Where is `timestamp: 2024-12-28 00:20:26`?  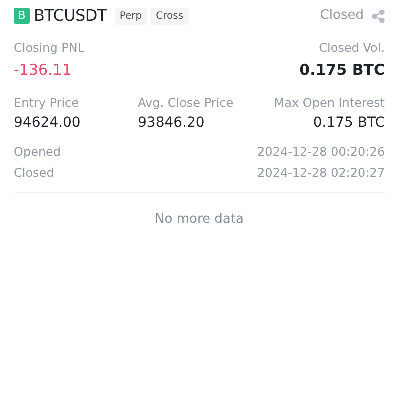 timestamp: 2024-12-28 00:20:26 is located at coordinates (321, 152).